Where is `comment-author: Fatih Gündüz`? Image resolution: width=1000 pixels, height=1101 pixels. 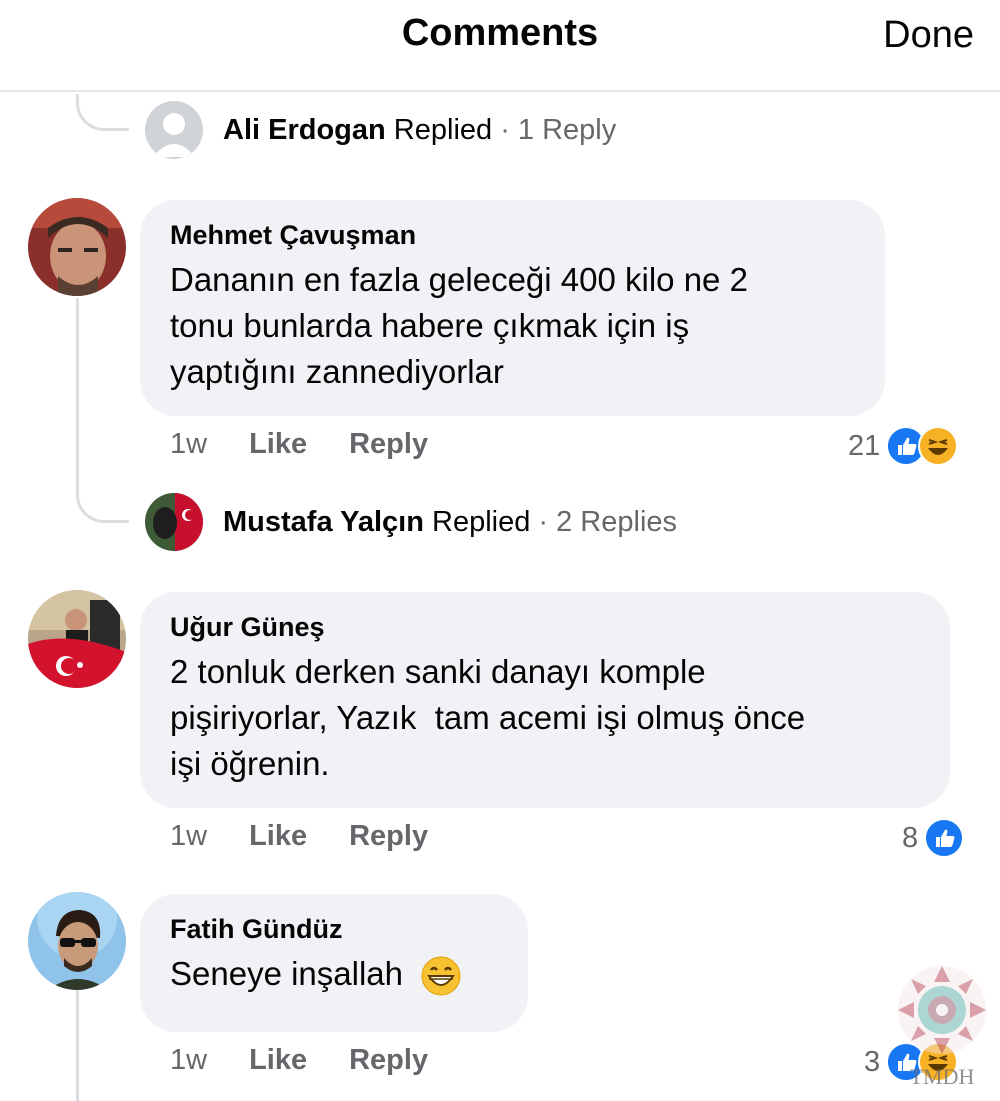
comment-author: Fatih Gündüz is located at coordinates (334, 929).